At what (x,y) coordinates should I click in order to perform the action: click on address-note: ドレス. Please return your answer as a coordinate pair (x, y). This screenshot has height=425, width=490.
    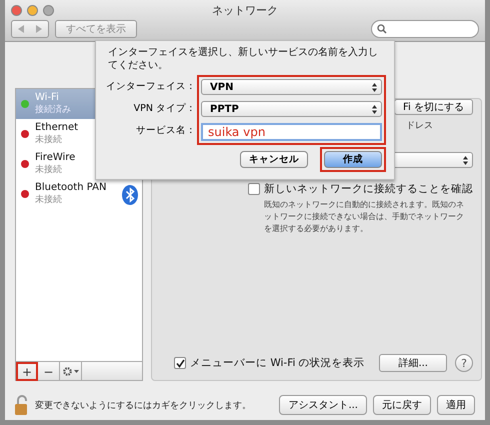
    Looking at the image, I should click on (419, 126).